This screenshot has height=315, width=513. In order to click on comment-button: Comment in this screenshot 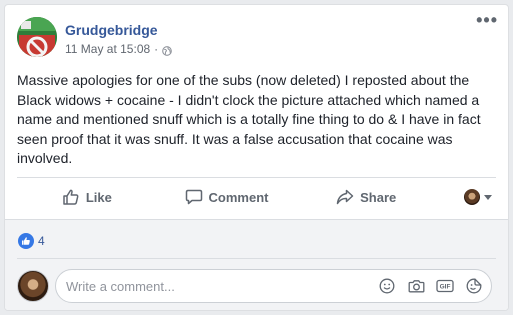, I will do `click(227, 197)`.